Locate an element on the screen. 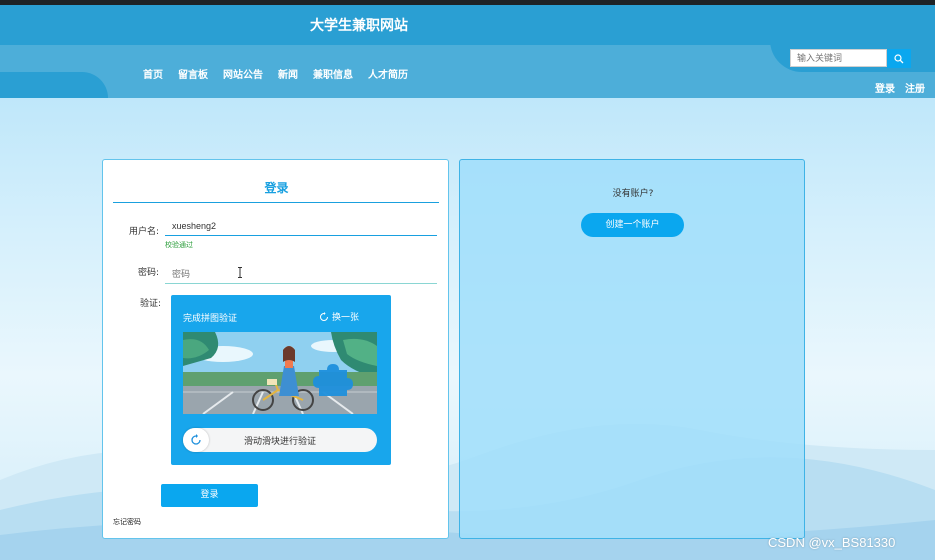 The image size is (935, 560). nav-decoration-left is located at coordinates (54, 85).